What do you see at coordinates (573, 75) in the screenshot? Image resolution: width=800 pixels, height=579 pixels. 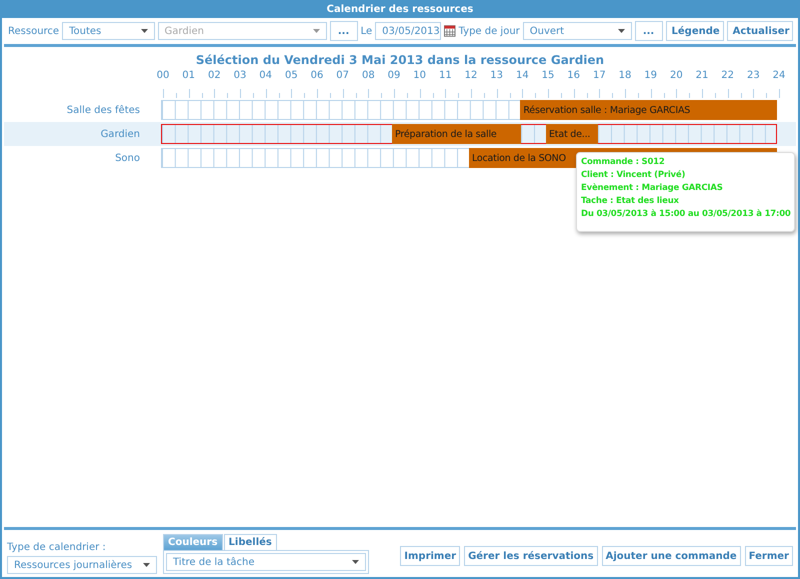 I see `hour-label: 16` at bounding box center [573, 75].